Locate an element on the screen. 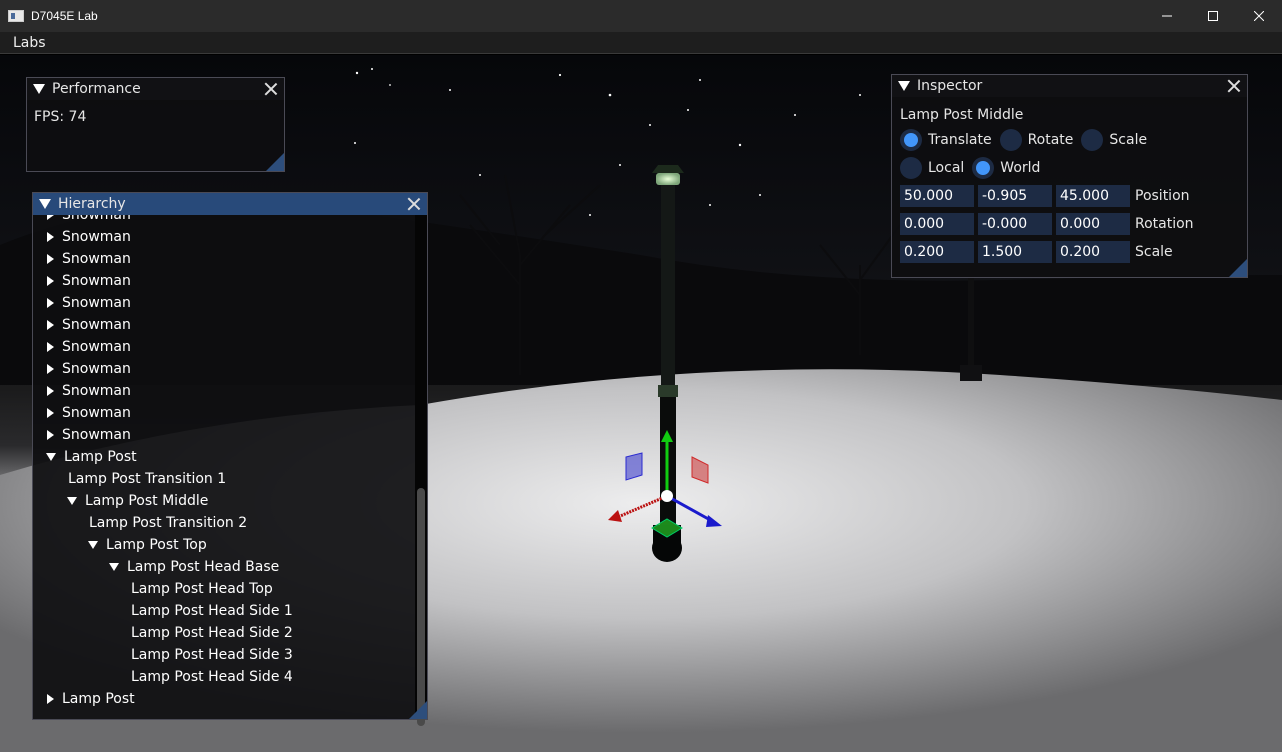  tree-node: Lamp Post Head Top is located at coordinates (224, 589).